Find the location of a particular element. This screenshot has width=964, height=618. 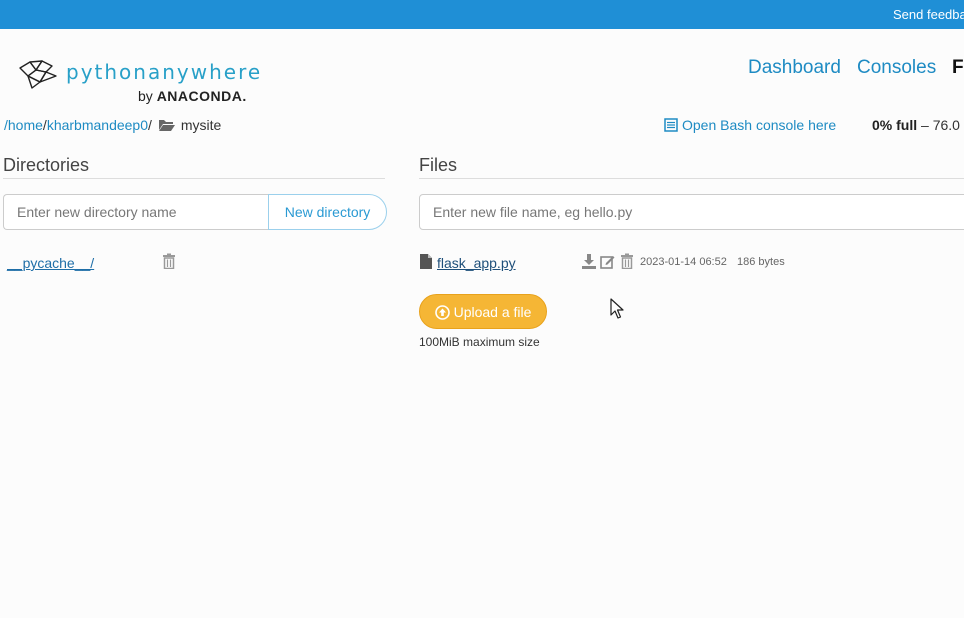

directories-title: Directories is located at coordinates (46, 165).